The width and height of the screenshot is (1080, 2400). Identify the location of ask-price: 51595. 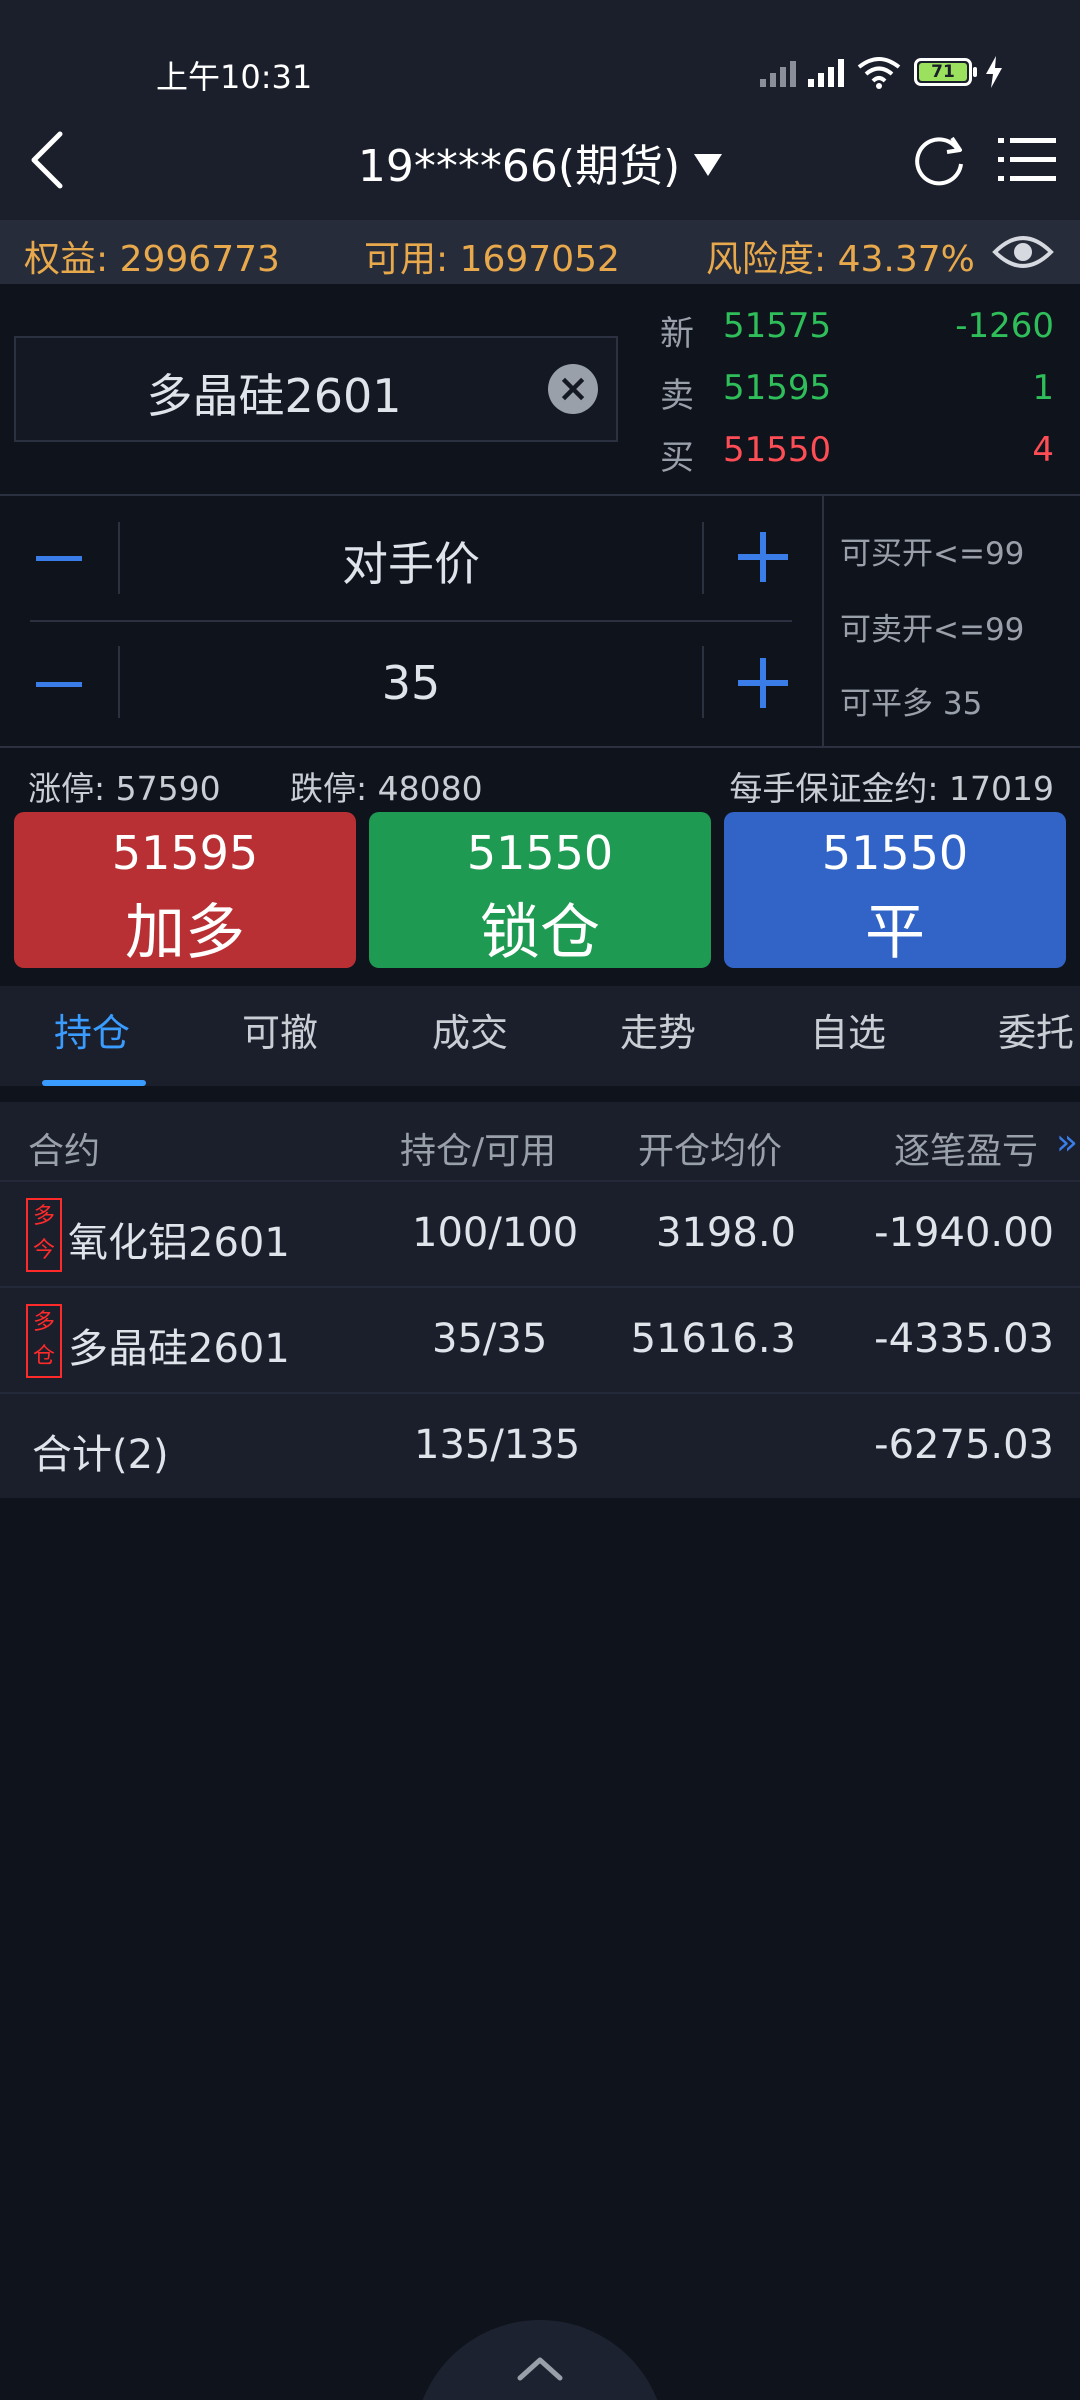
(777, 388).